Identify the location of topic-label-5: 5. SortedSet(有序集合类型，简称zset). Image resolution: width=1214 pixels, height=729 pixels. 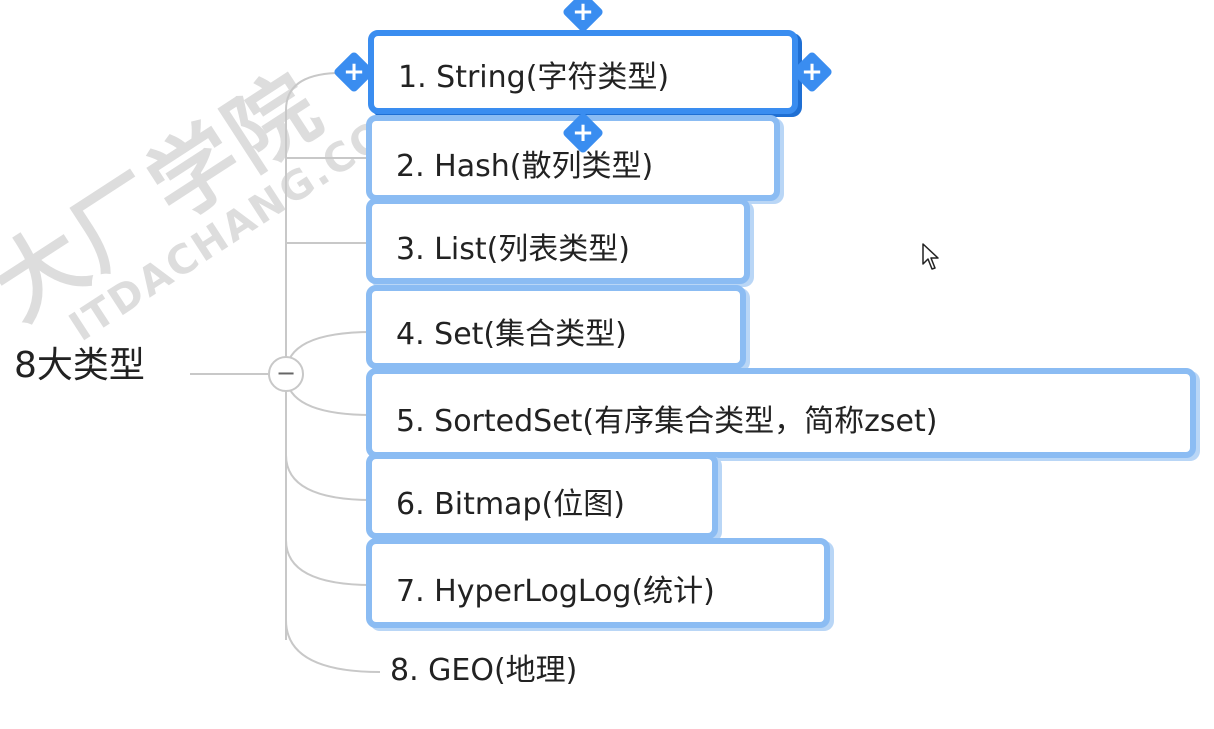
(667, 421).